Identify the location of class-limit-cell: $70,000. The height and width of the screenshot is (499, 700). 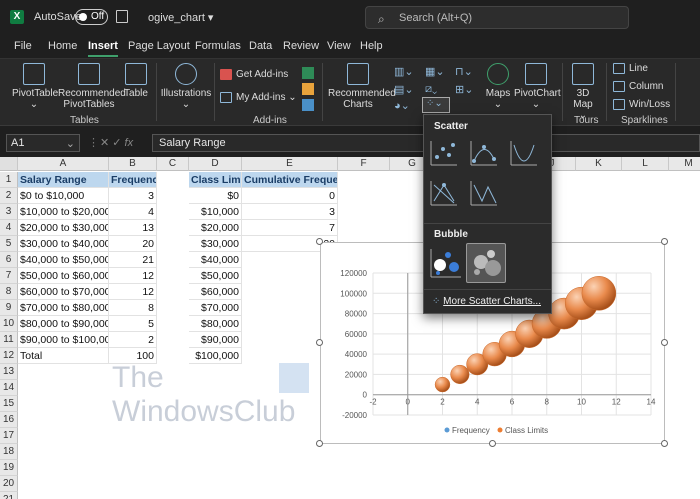
(215, 308).